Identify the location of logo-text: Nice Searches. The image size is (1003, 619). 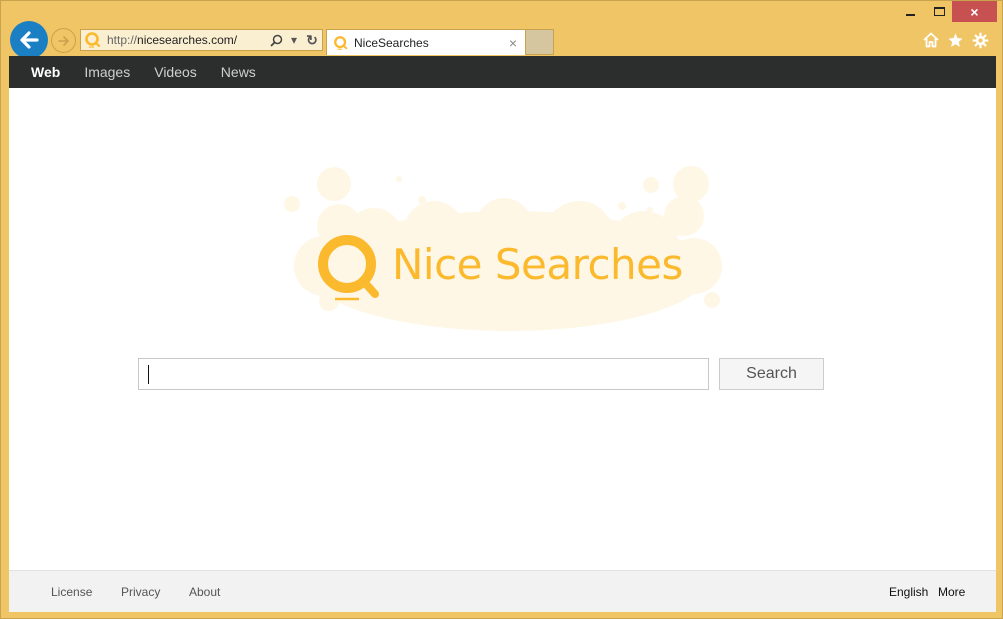
(537, 264).